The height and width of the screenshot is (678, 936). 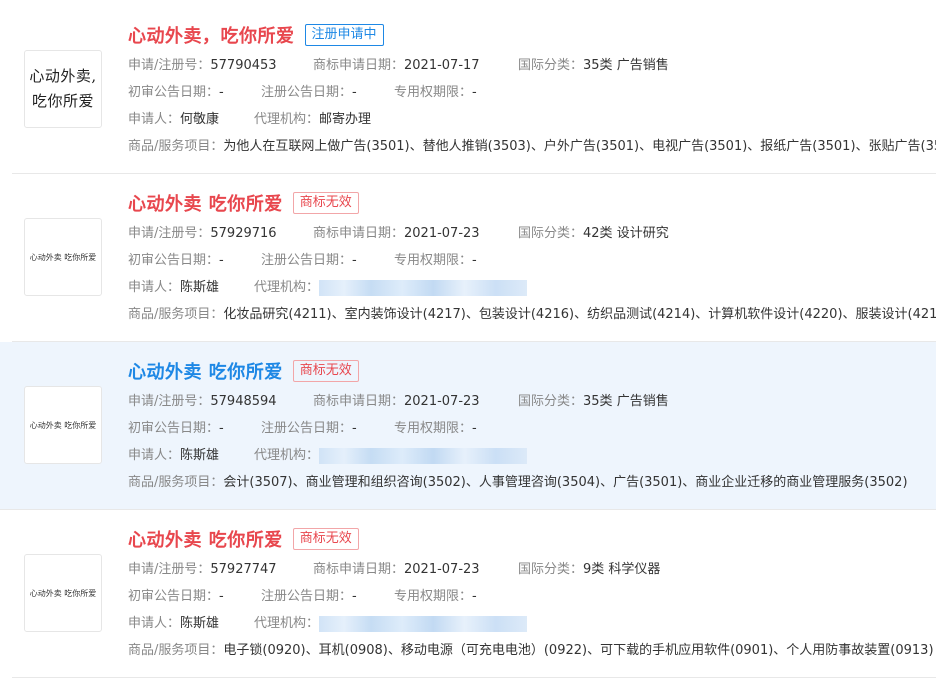 What do you see at coordinates (345, 119) in the screenshot?
I see `agency-value: 邮寄办理` at bounding box center [345, 119].